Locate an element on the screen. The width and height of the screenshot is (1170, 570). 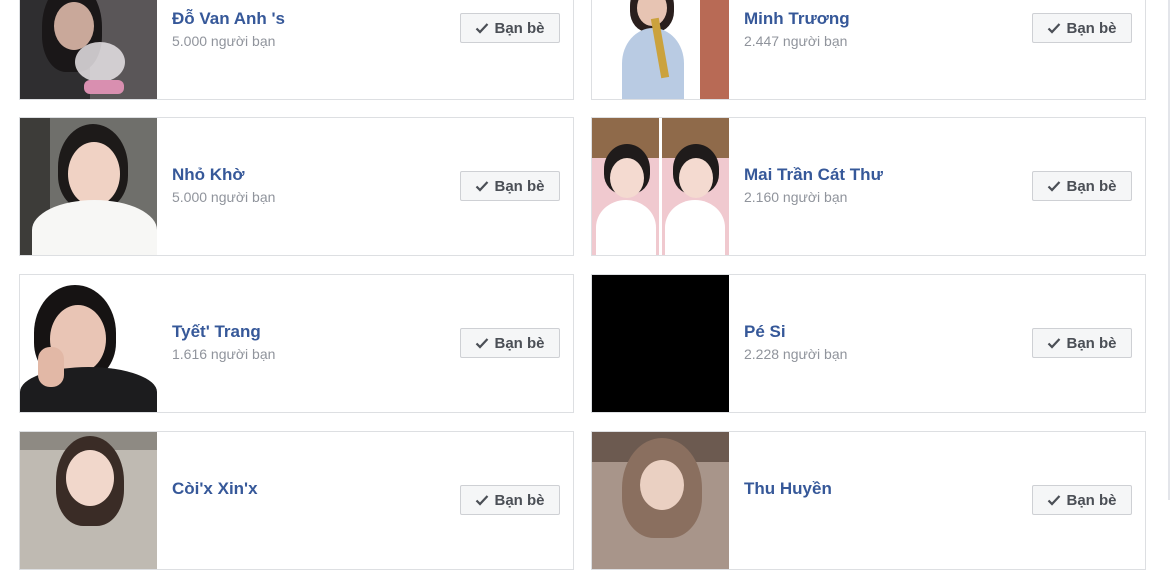
friend-card: Mai Trần Cát Thư 2.160 người bạn Bạn bè is located at coordinates (868, 186).